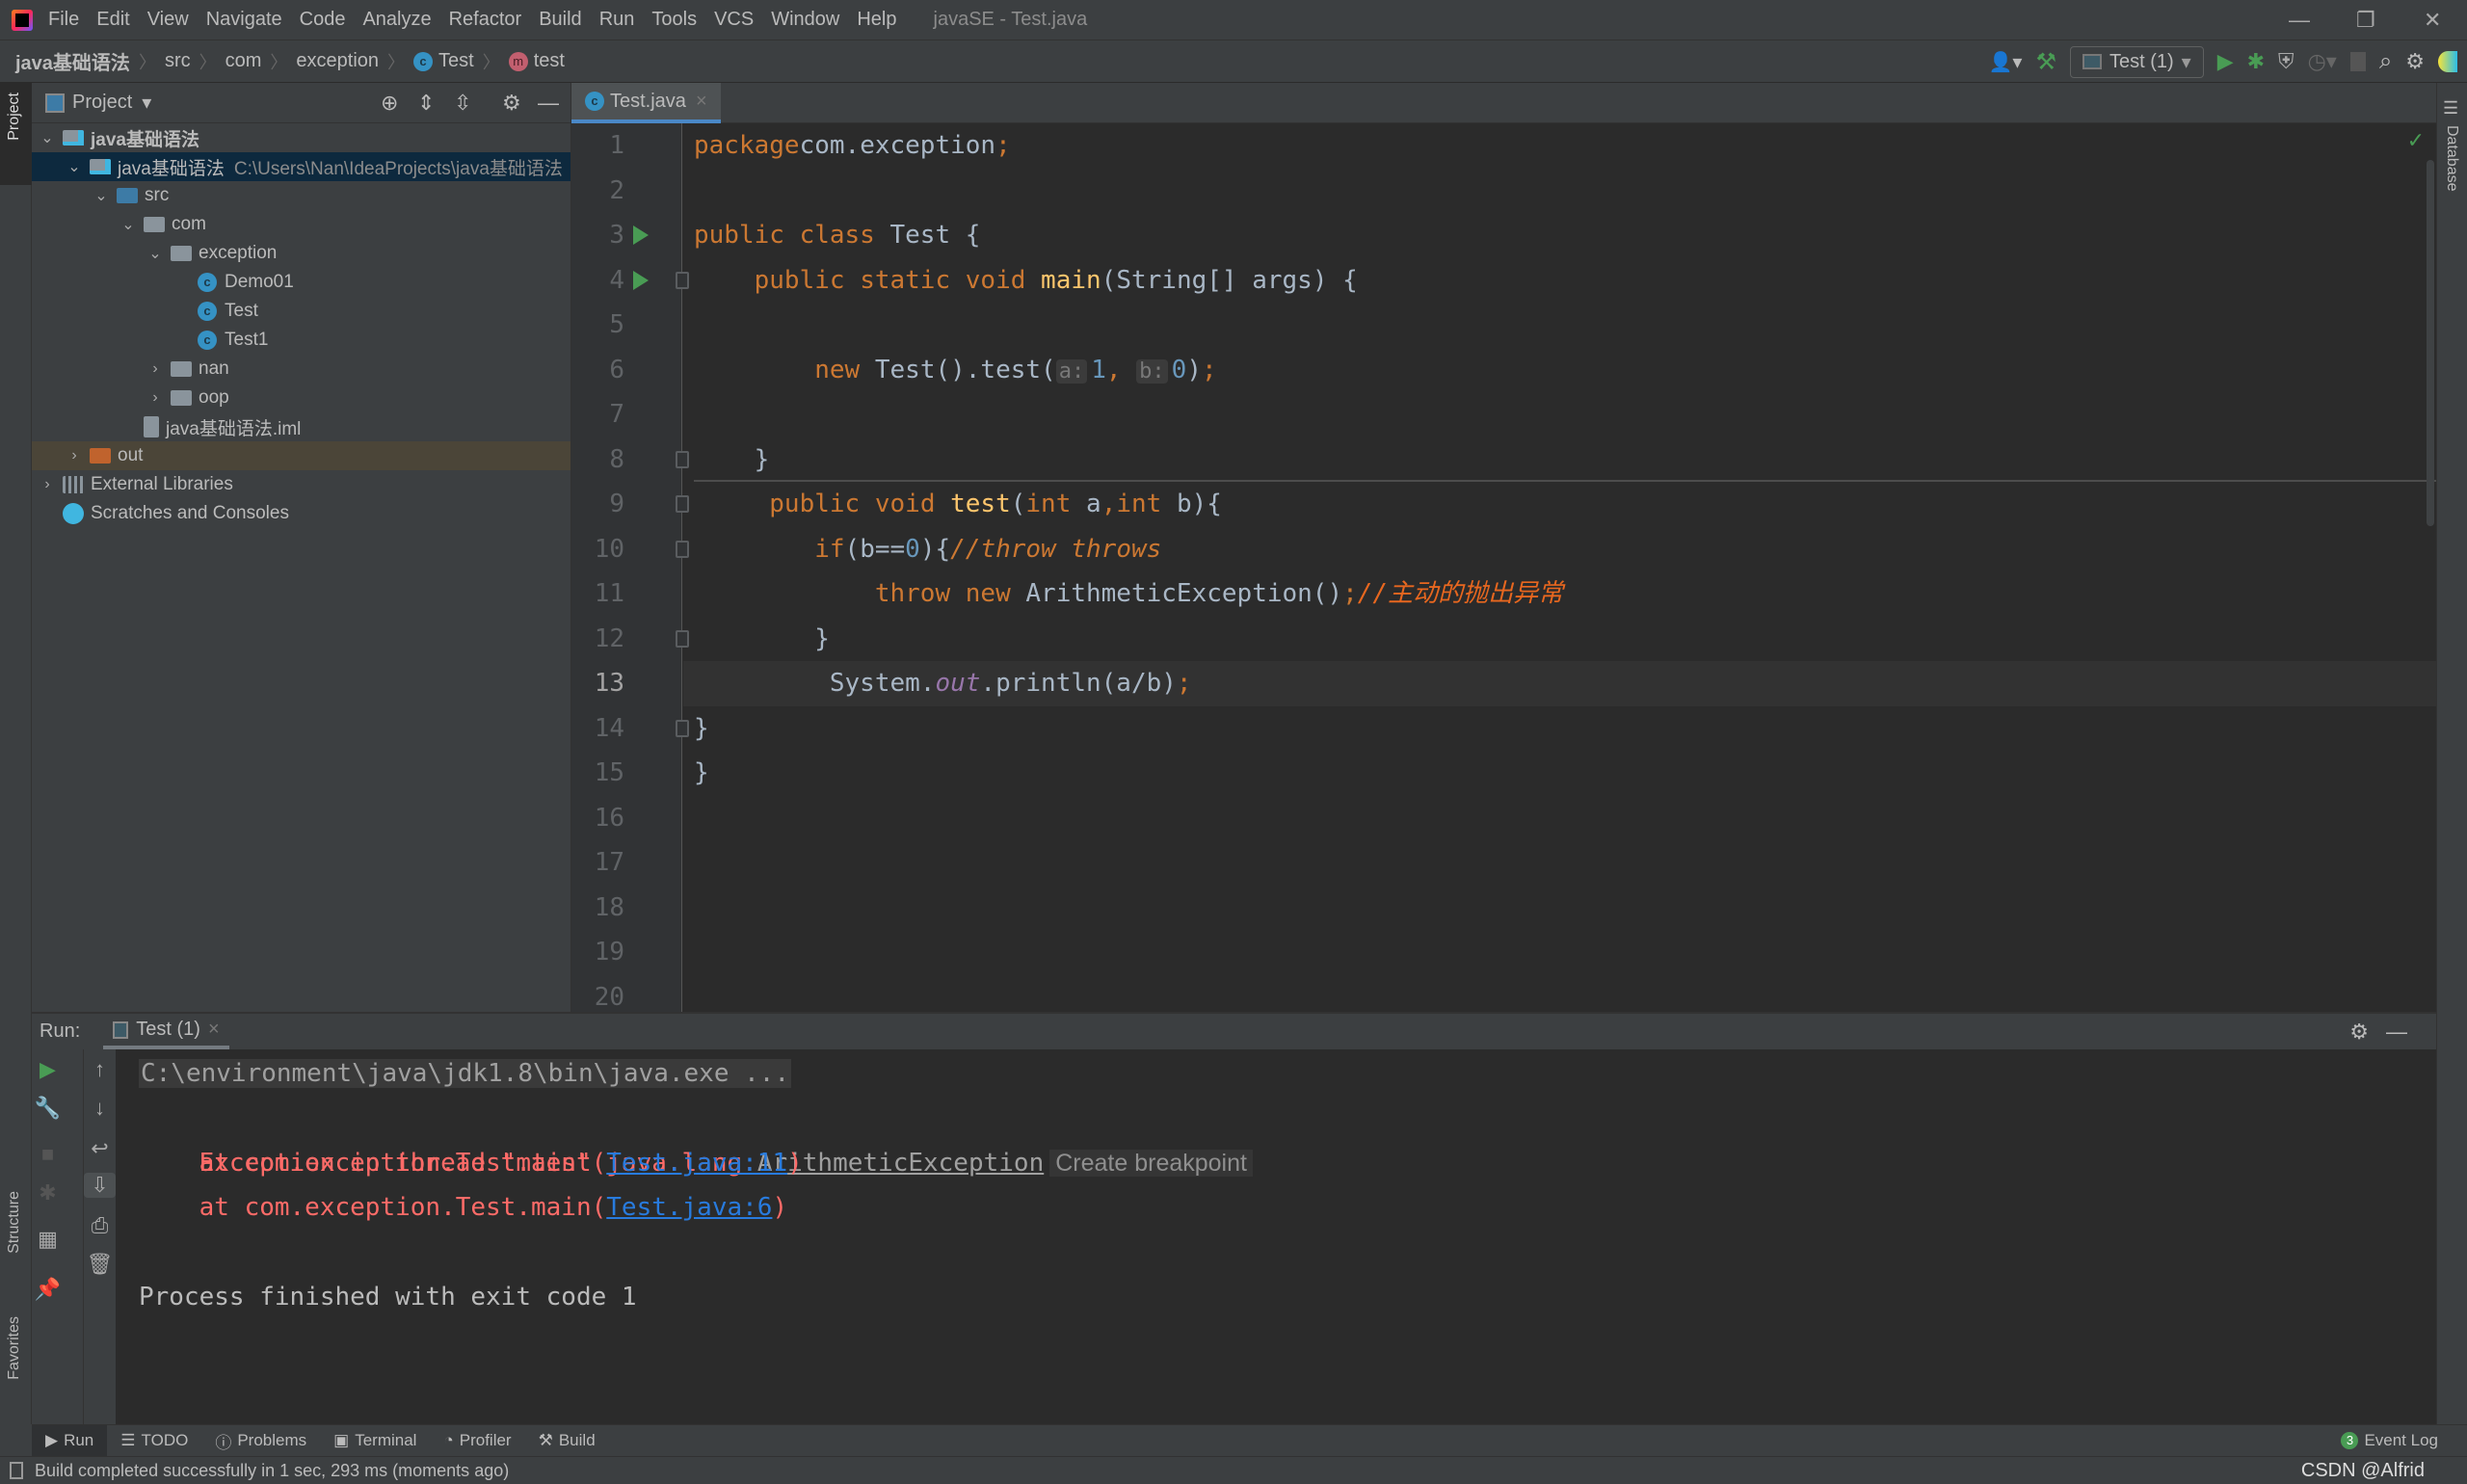 This screenshot has width=2467, height=1484. I want to click on minimize-button: —, so click(2299, 20).